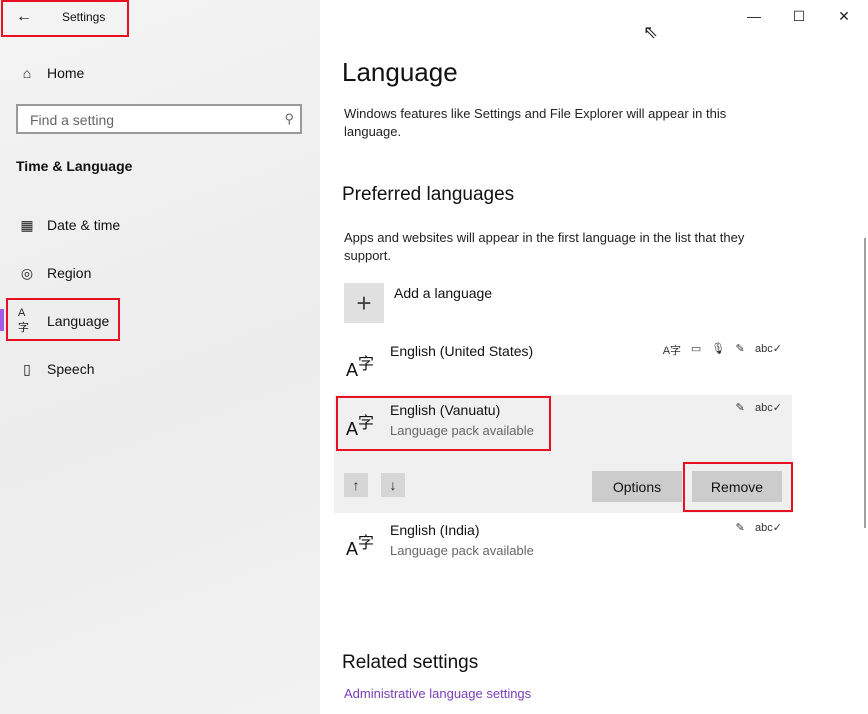 Image resolution: width=868 pixels, height=714 pixels. Describe the element at coordinates (84, 17) in the screenshot. I see `app-title: Settings` at that location.